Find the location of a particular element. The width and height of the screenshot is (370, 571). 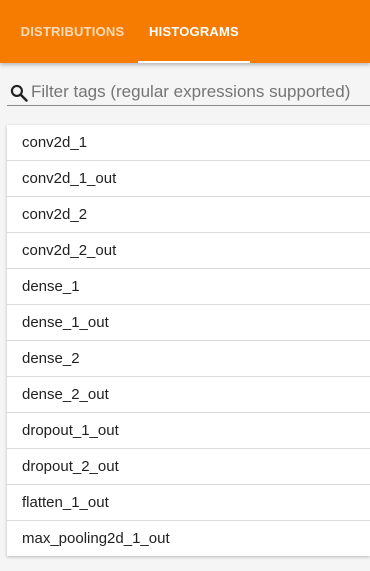

list-item: dense_1 is located at coordinates (188, 287).